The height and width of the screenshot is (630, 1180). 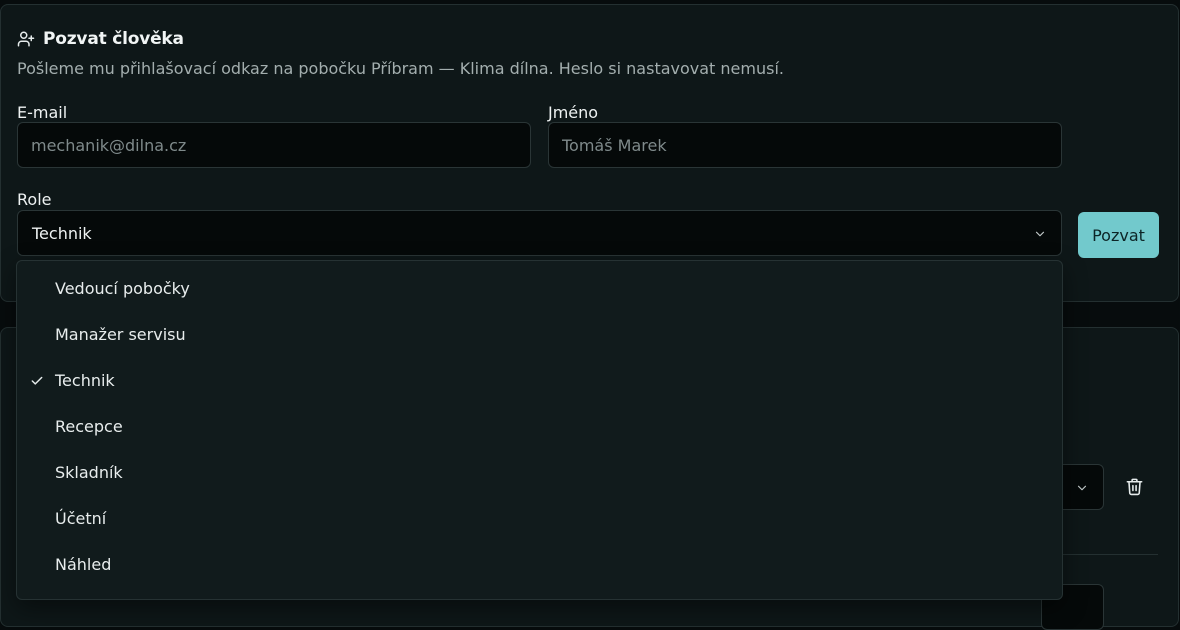 I want to click on user-plus-icon, so click(x=26, y=39).